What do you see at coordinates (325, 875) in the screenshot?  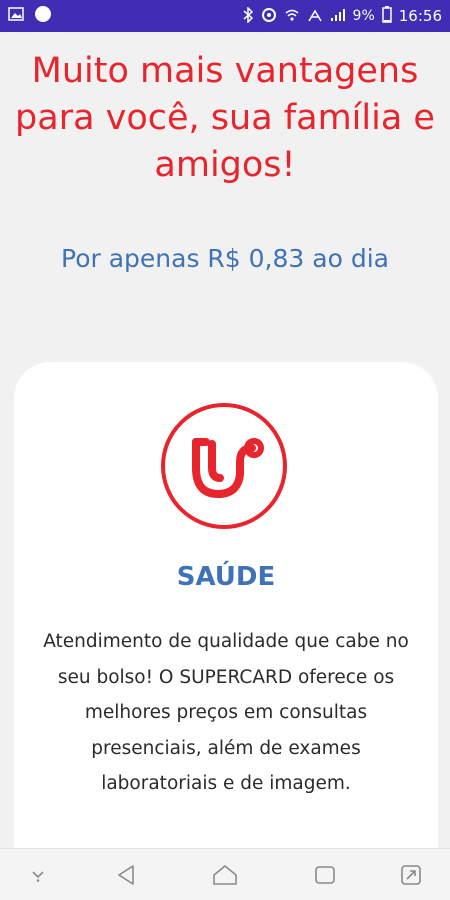 I see `recents-icon` at bounding box center [325, 875].